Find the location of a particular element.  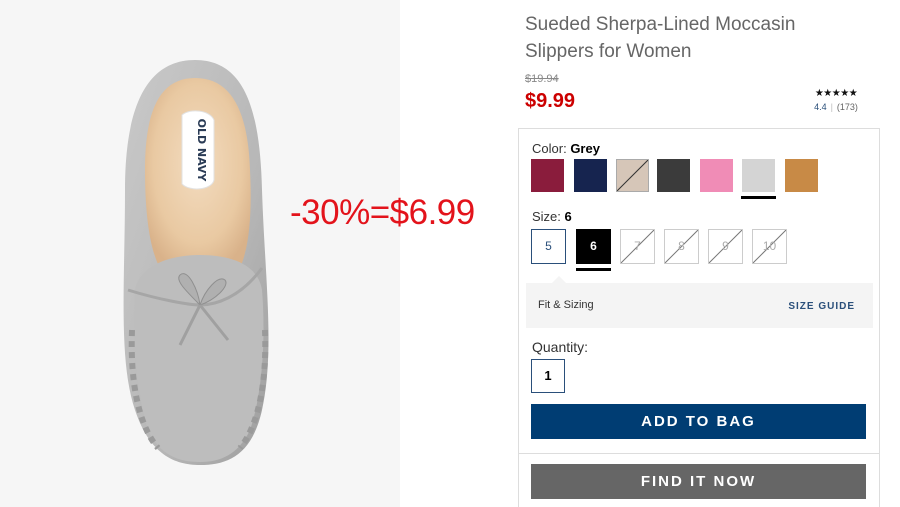

size-guide-link: SIZE GUIDE is located at coordinates (821, 306).